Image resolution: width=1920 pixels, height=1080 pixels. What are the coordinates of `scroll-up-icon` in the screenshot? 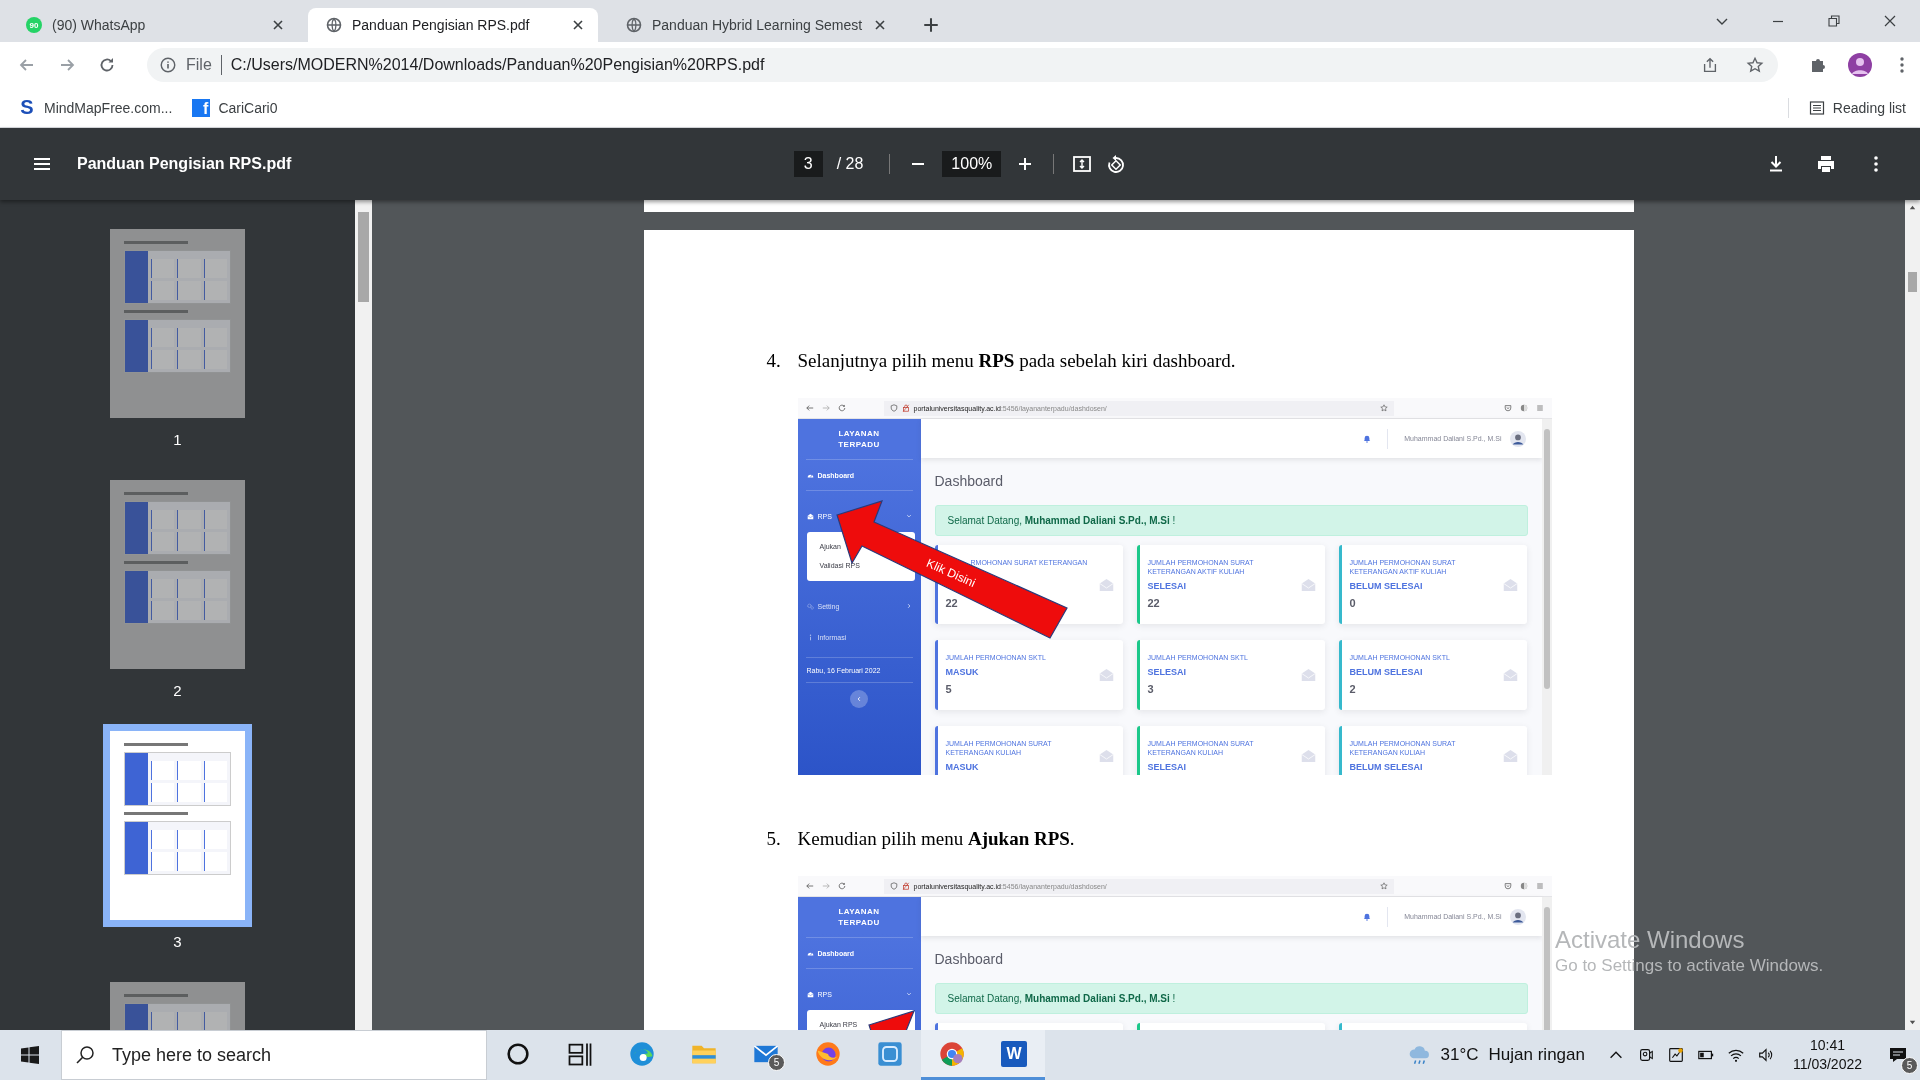 It's located at (1912, 207).